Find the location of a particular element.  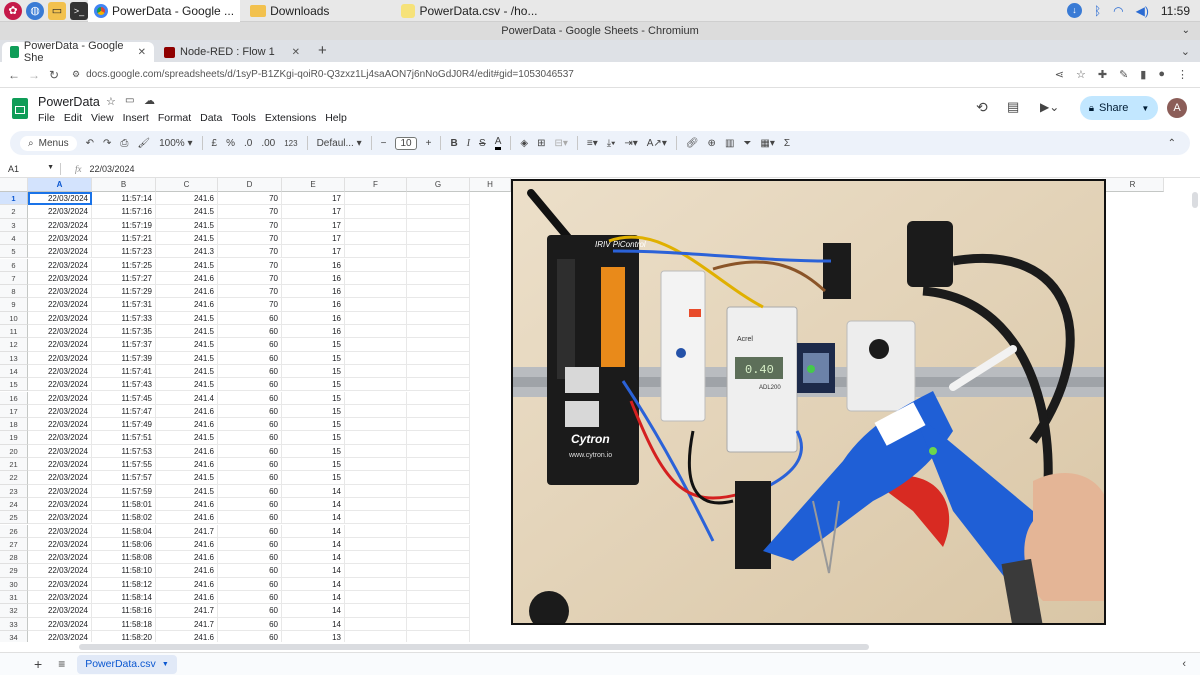

column-header-c: C is located at coordinates (187, 185).